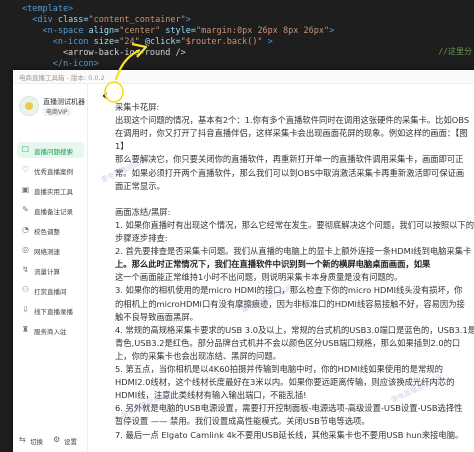  What do you see at coordinates (273, 264) in the screenshot?
I see `article-line: 上。那么此时正常情况下，我们在直播软件中识别到一个新的横屏电脑桌面画面，如果` at bounding box center [273, 264].